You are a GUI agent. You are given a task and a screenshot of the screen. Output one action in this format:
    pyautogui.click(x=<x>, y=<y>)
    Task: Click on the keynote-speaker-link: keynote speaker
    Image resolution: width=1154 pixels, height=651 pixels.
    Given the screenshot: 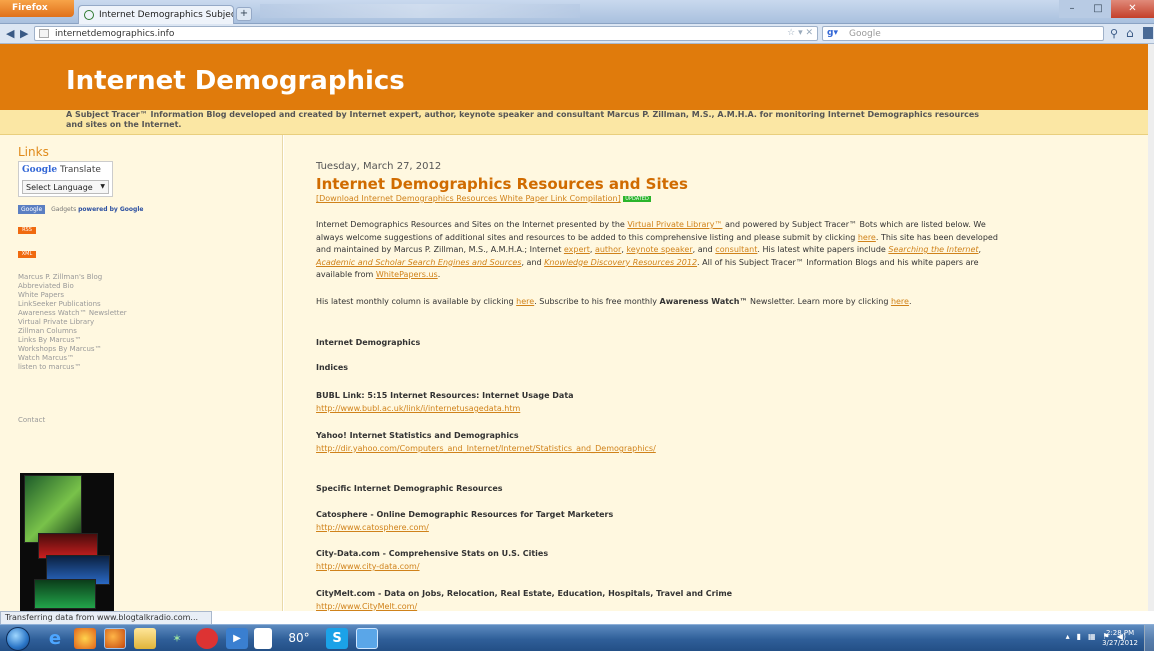 What is the action you would take?
    pyautogui.click(x=659, y=249)
    